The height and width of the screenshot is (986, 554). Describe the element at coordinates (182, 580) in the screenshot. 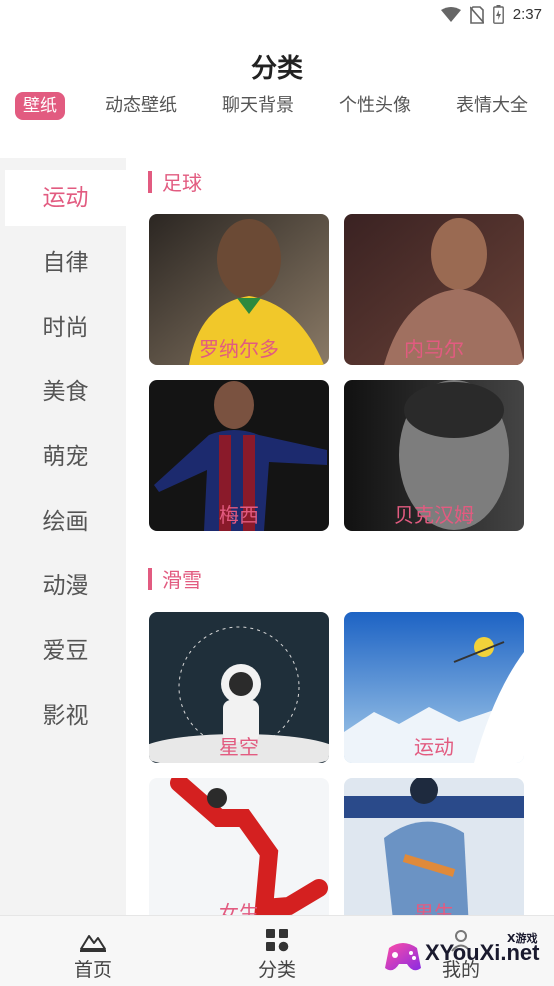

I see `section-title: 滑雪` at that location.